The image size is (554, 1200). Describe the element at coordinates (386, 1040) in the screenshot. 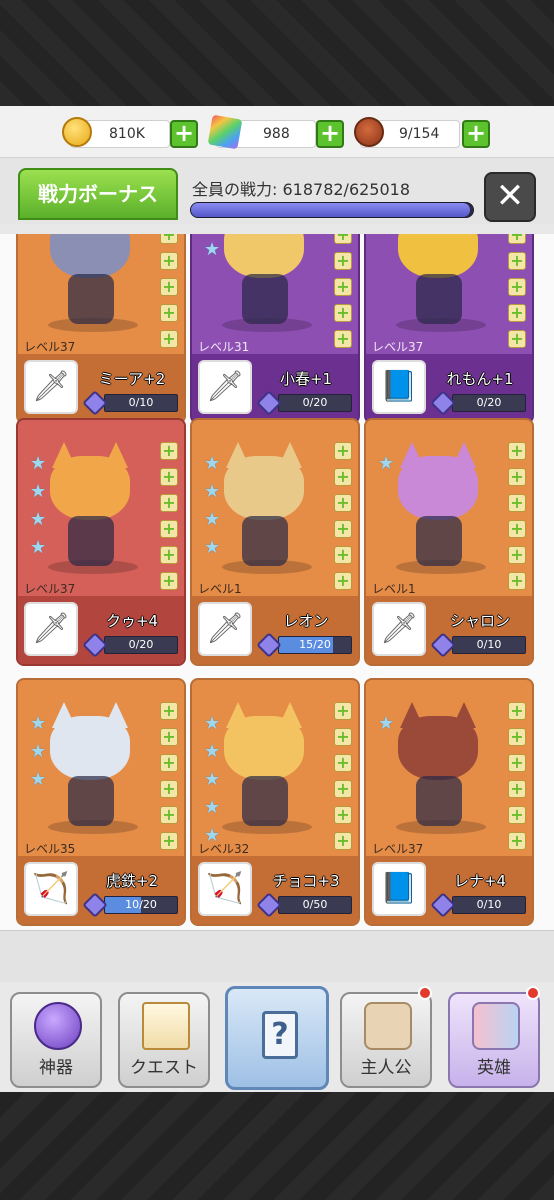

I see `nav-protagonist-button: 主人公` at that location.